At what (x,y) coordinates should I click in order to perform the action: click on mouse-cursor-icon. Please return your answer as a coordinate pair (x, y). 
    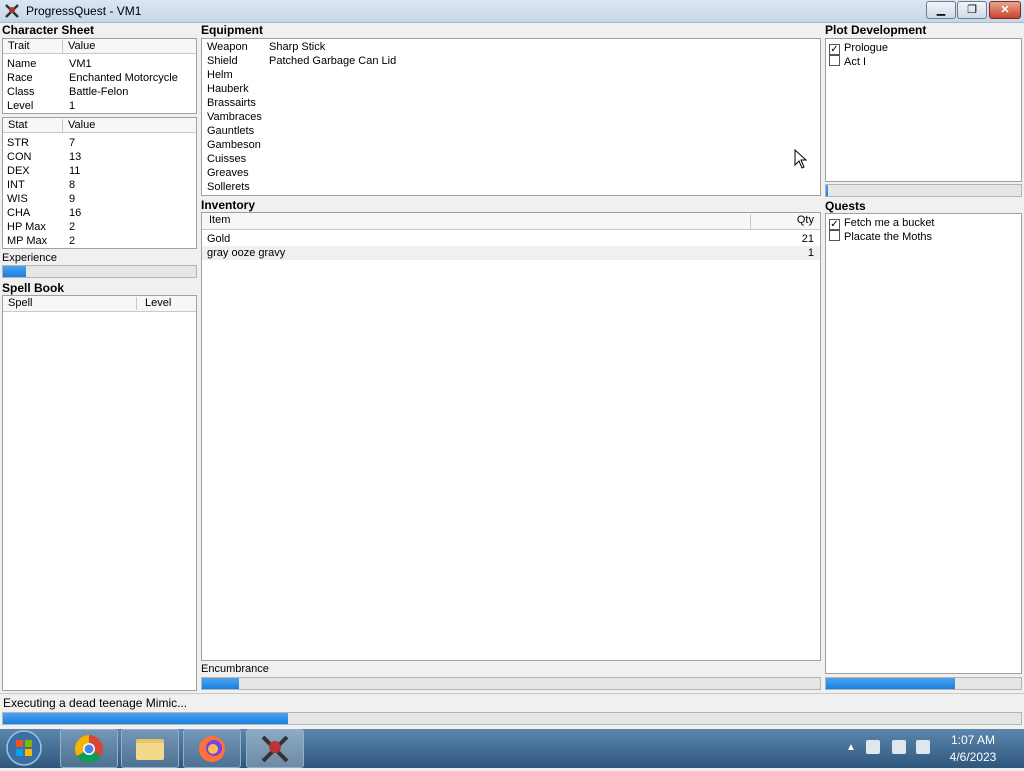
    Looking at the image, I should click on (801, 159).